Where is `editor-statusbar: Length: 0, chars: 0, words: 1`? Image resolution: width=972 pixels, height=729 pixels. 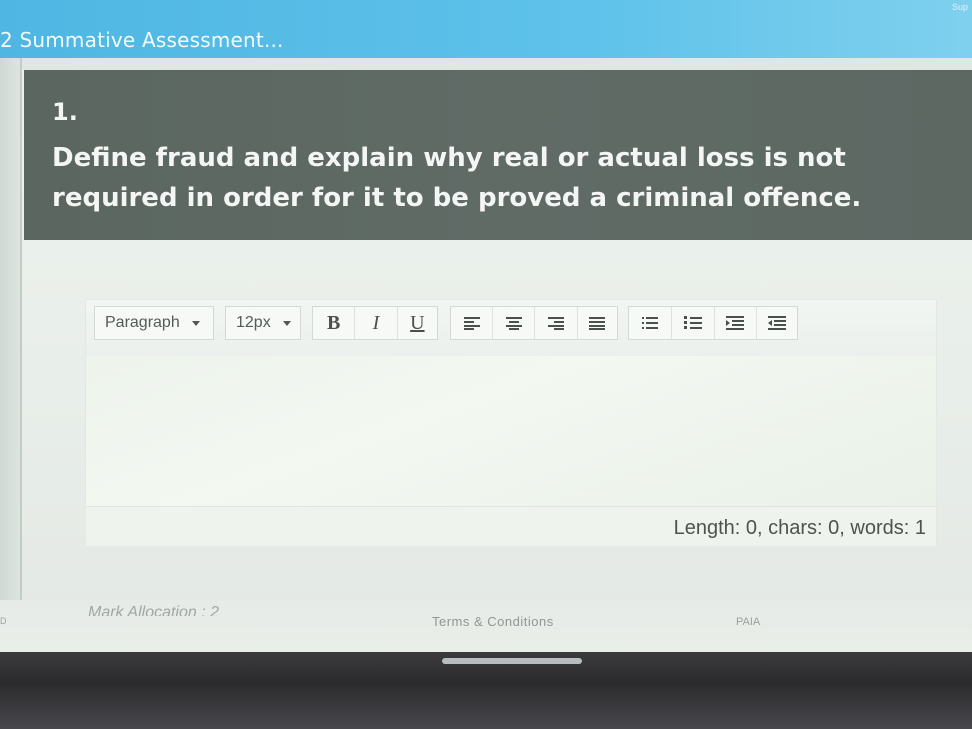 editor-statusbar: Length: 0, chars: 0, words: 1 is located at coordinates (511, 526).